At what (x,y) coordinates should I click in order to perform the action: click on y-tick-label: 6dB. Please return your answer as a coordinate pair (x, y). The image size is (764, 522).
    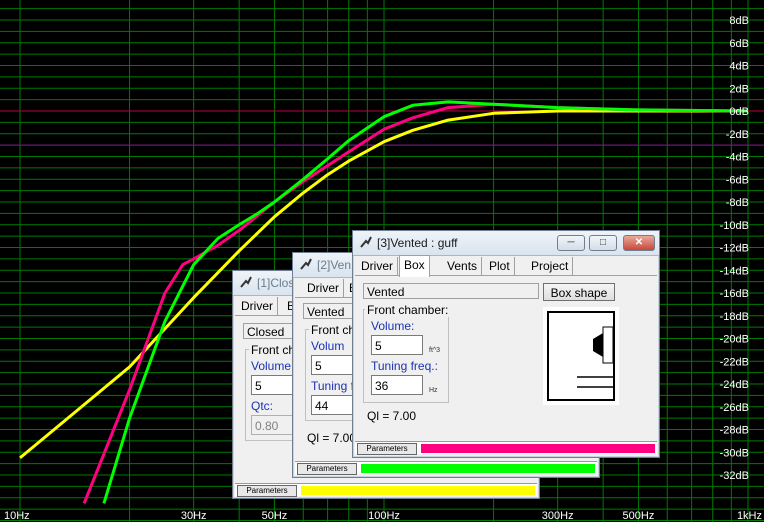
    Looking at the image, I should click on (739, 44).